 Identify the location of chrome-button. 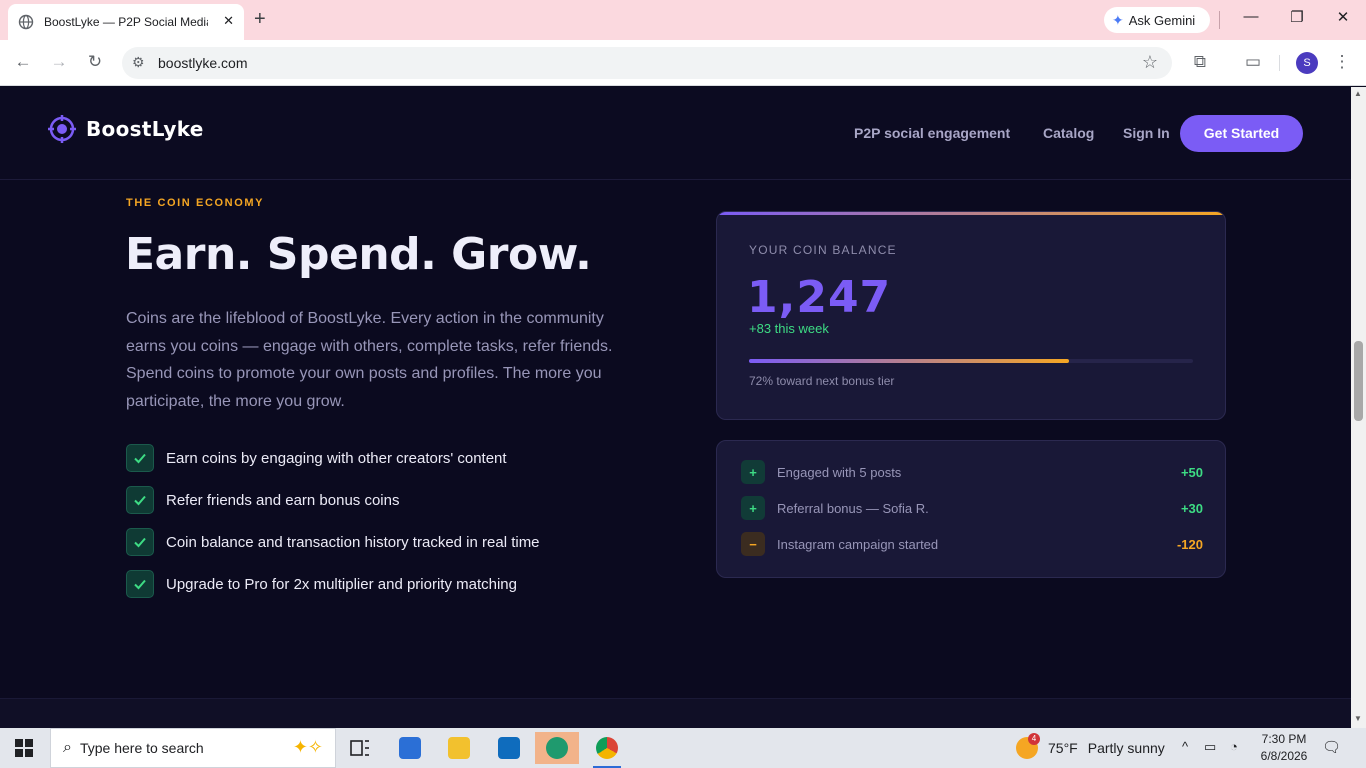
(607, 750).